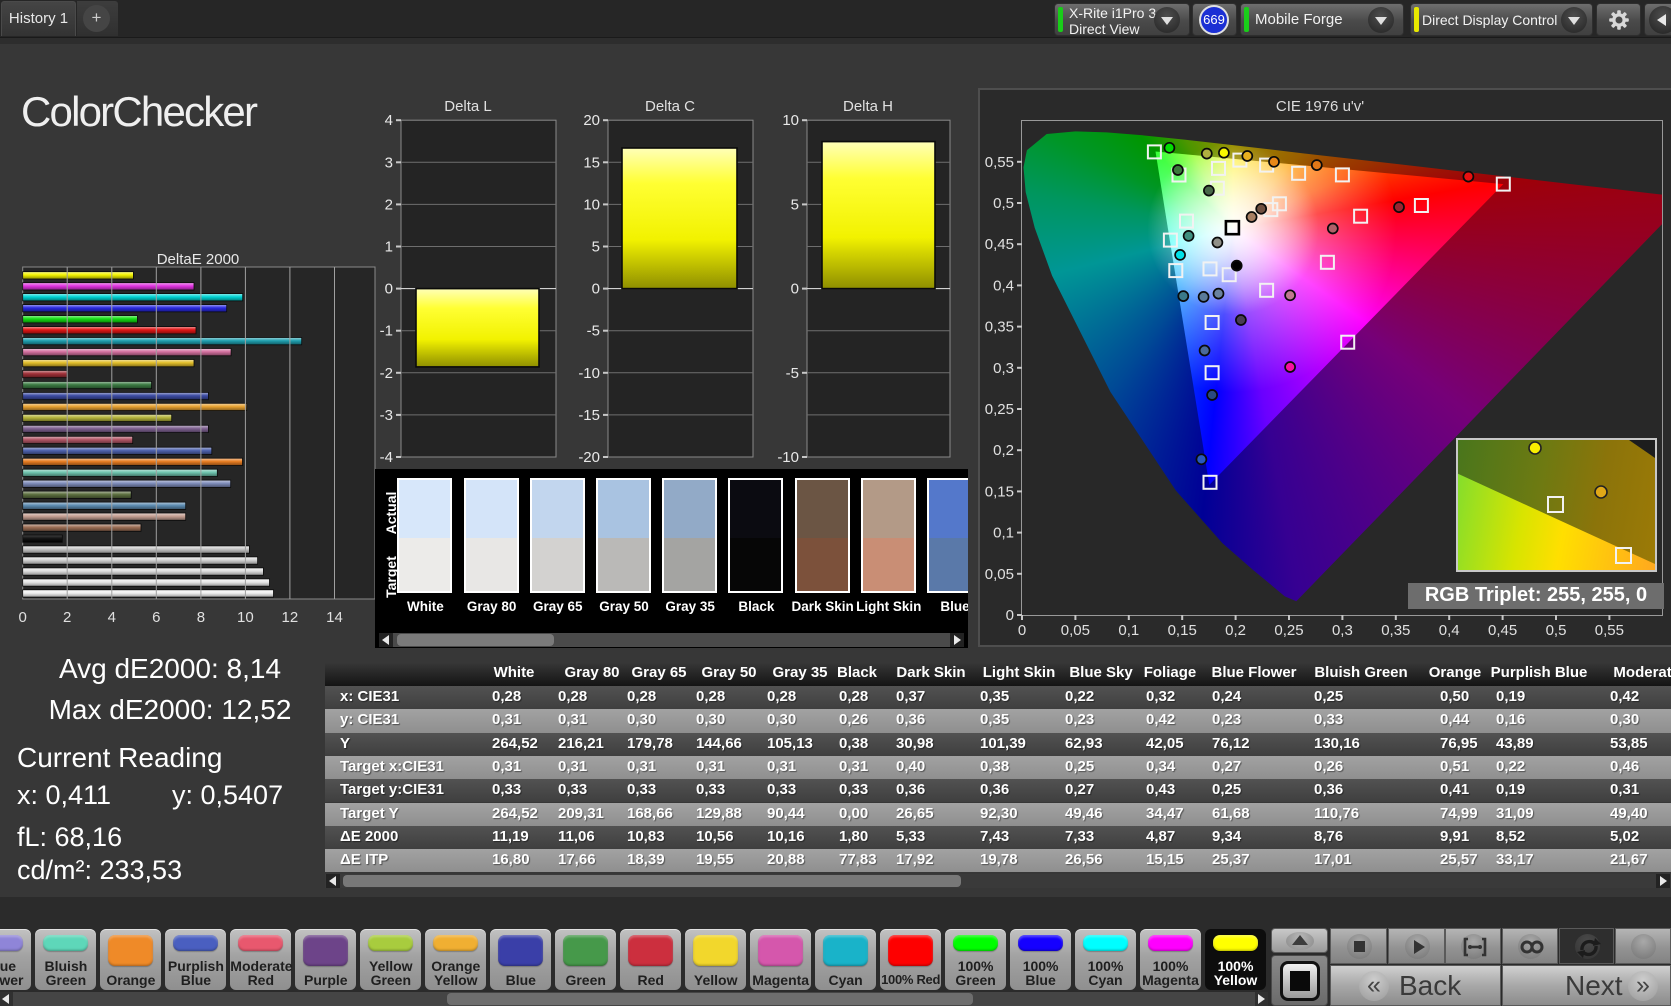  What do you see at coordinates (389, 162) in the screenshot?
I see `svg-text: 3` at bounding box center [389, 162].